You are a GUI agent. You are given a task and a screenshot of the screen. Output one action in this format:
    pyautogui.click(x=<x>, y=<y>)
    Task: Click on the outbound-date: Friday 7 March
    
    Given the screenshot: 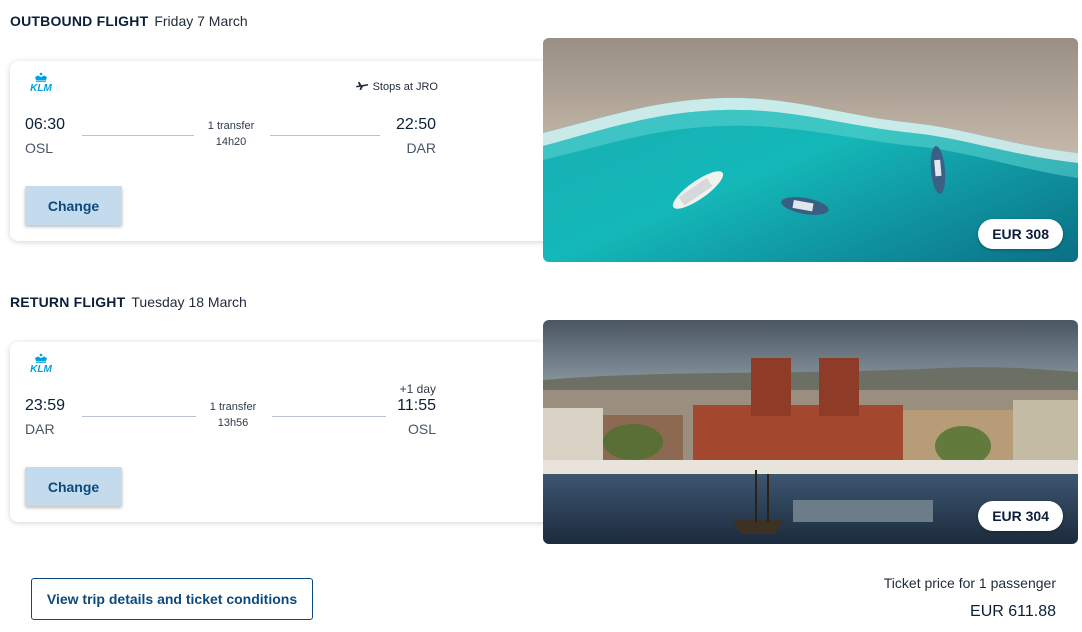 What is the action you would take?
    pyautogui.click(x=201, y=21)
    